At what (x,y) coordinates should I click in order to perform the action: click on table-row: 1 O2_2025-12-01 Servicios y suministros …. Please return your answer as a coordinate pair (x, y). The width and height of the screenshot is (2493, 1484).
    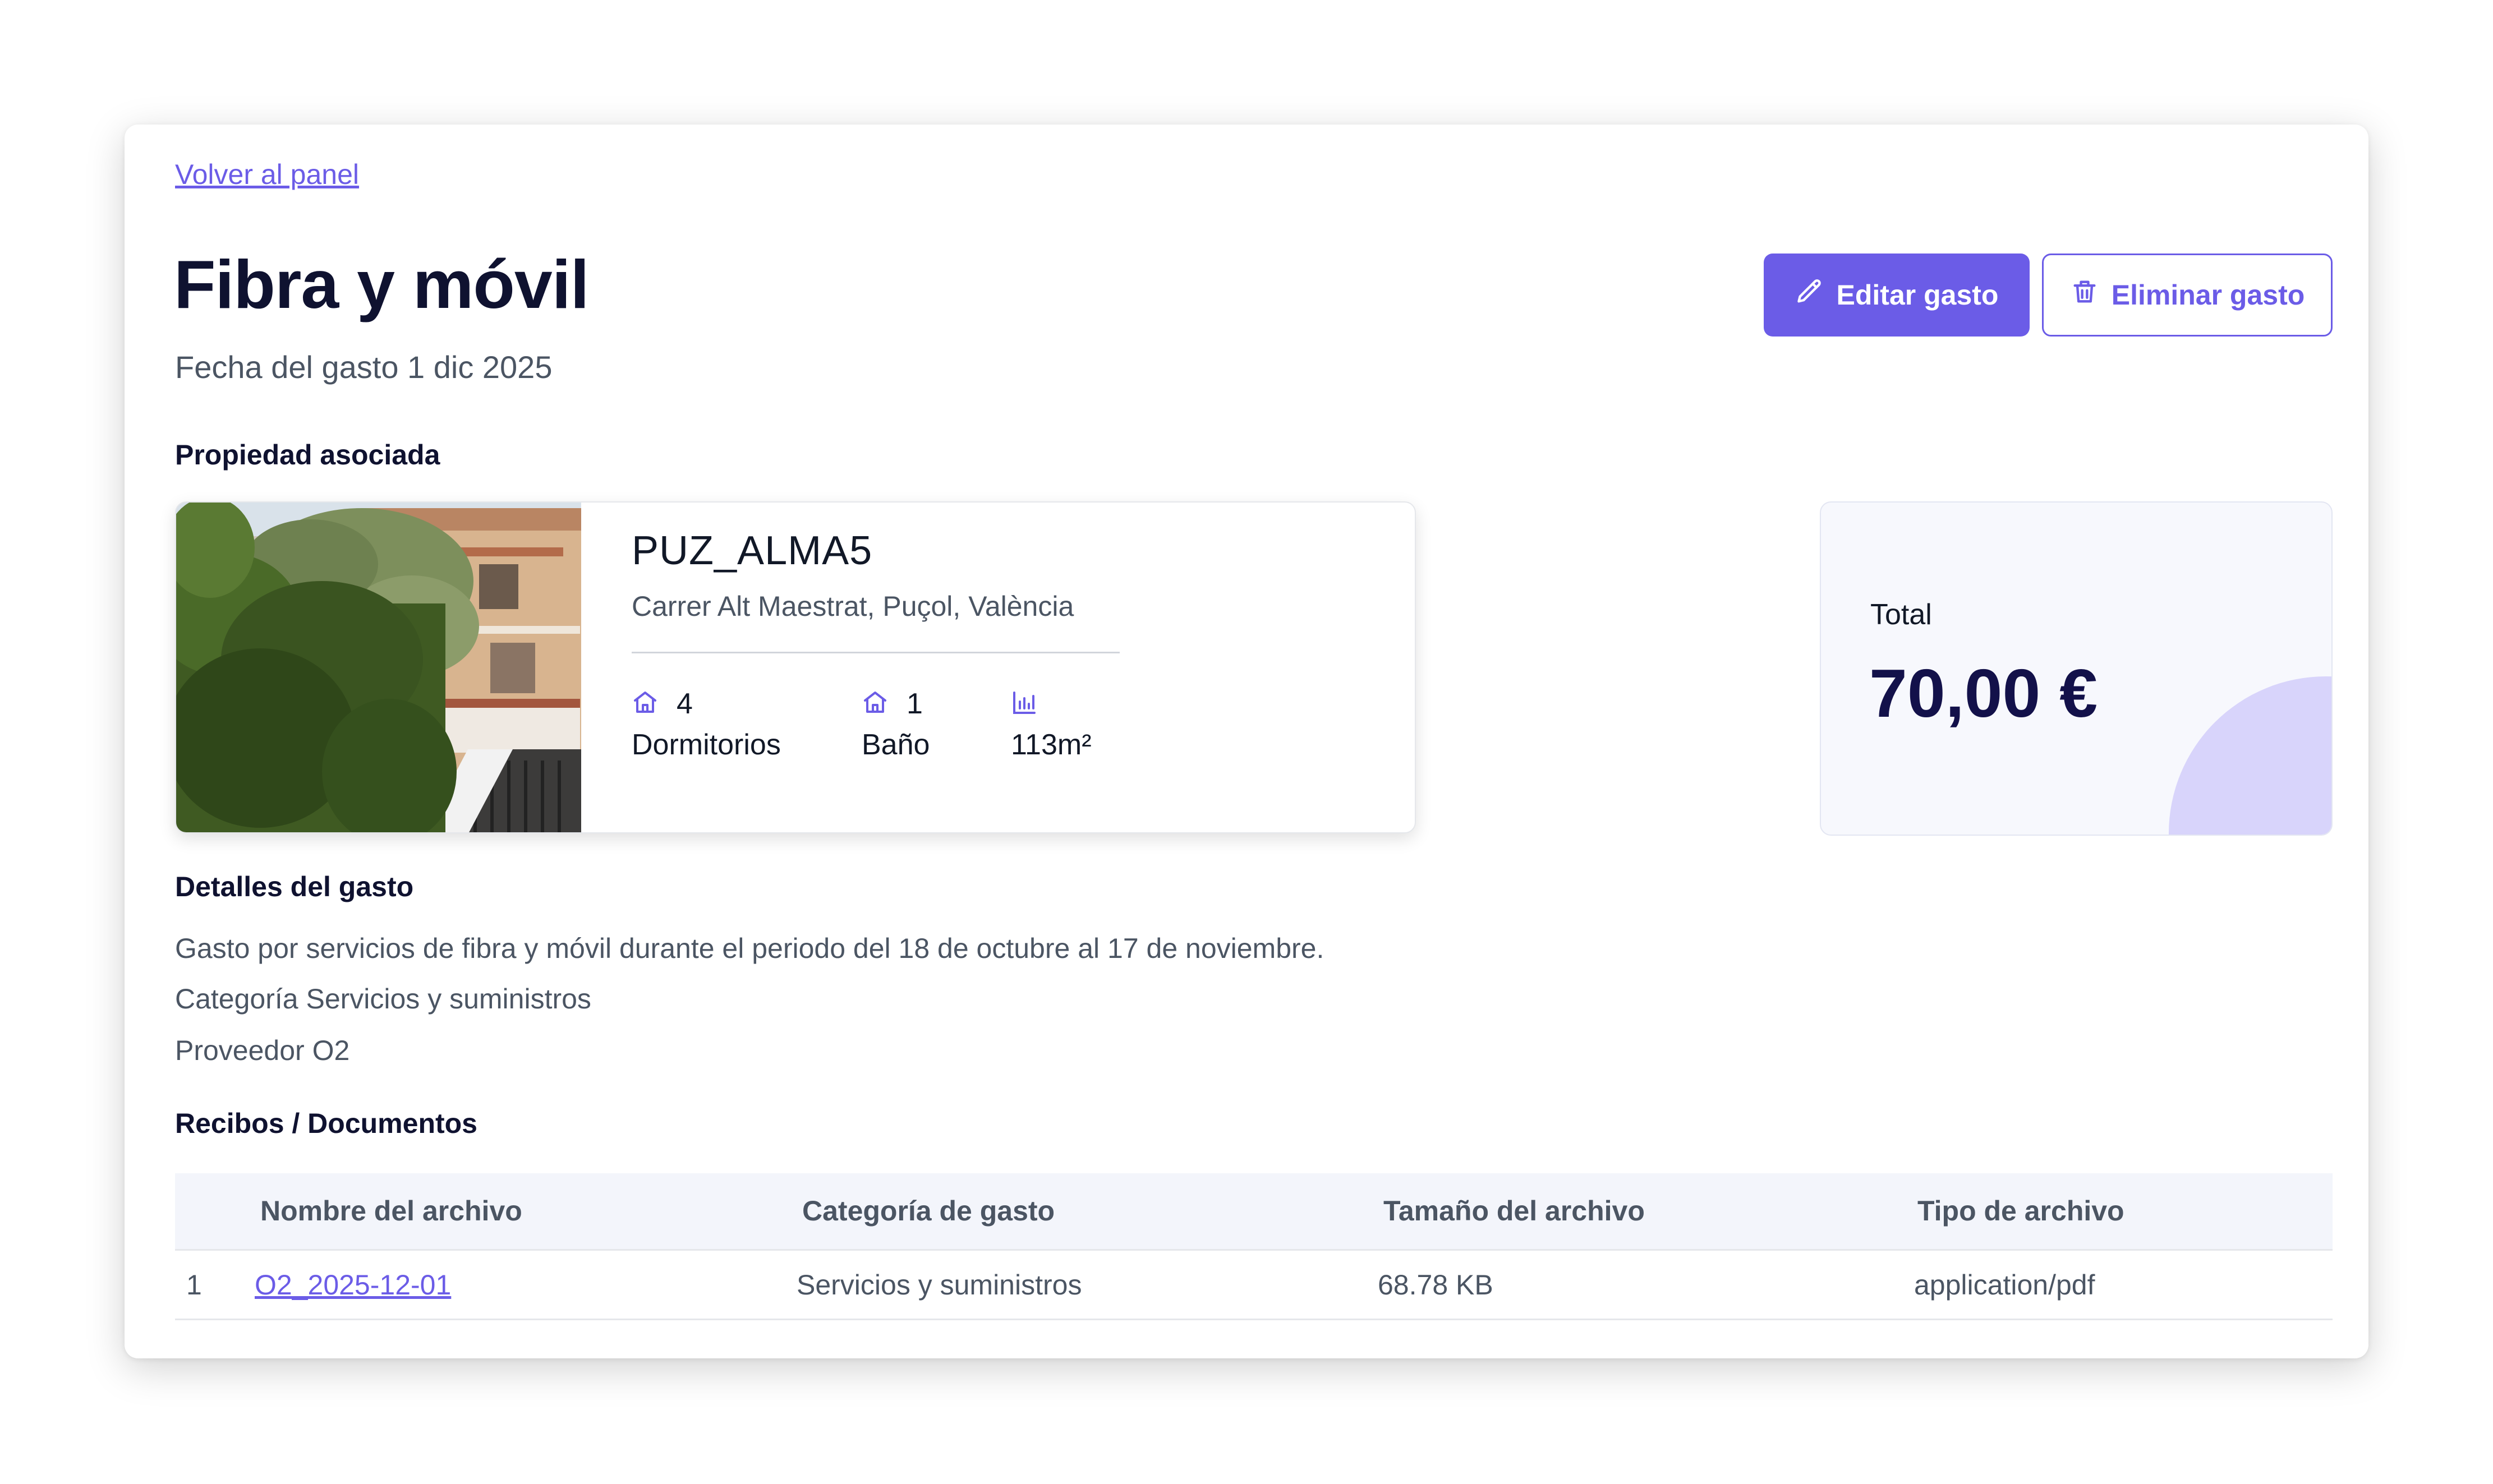
    Looking at the image, I should click on (1254, 1285).